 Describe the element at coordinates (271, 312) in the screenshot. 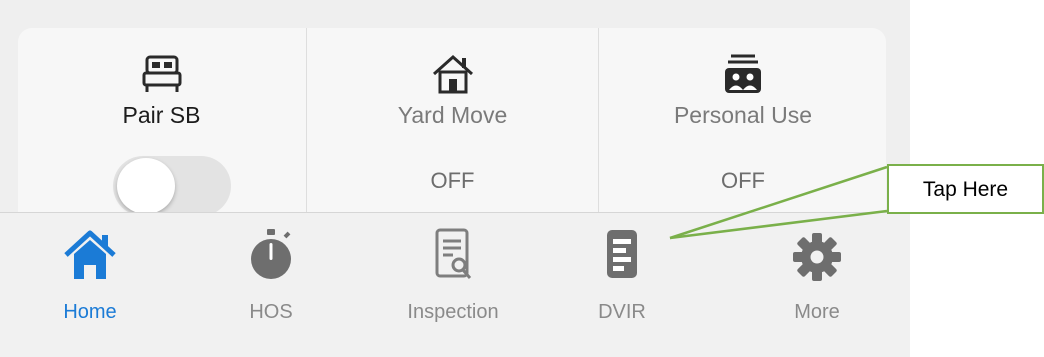

I see `tab-hos-label: HOS` at that location.